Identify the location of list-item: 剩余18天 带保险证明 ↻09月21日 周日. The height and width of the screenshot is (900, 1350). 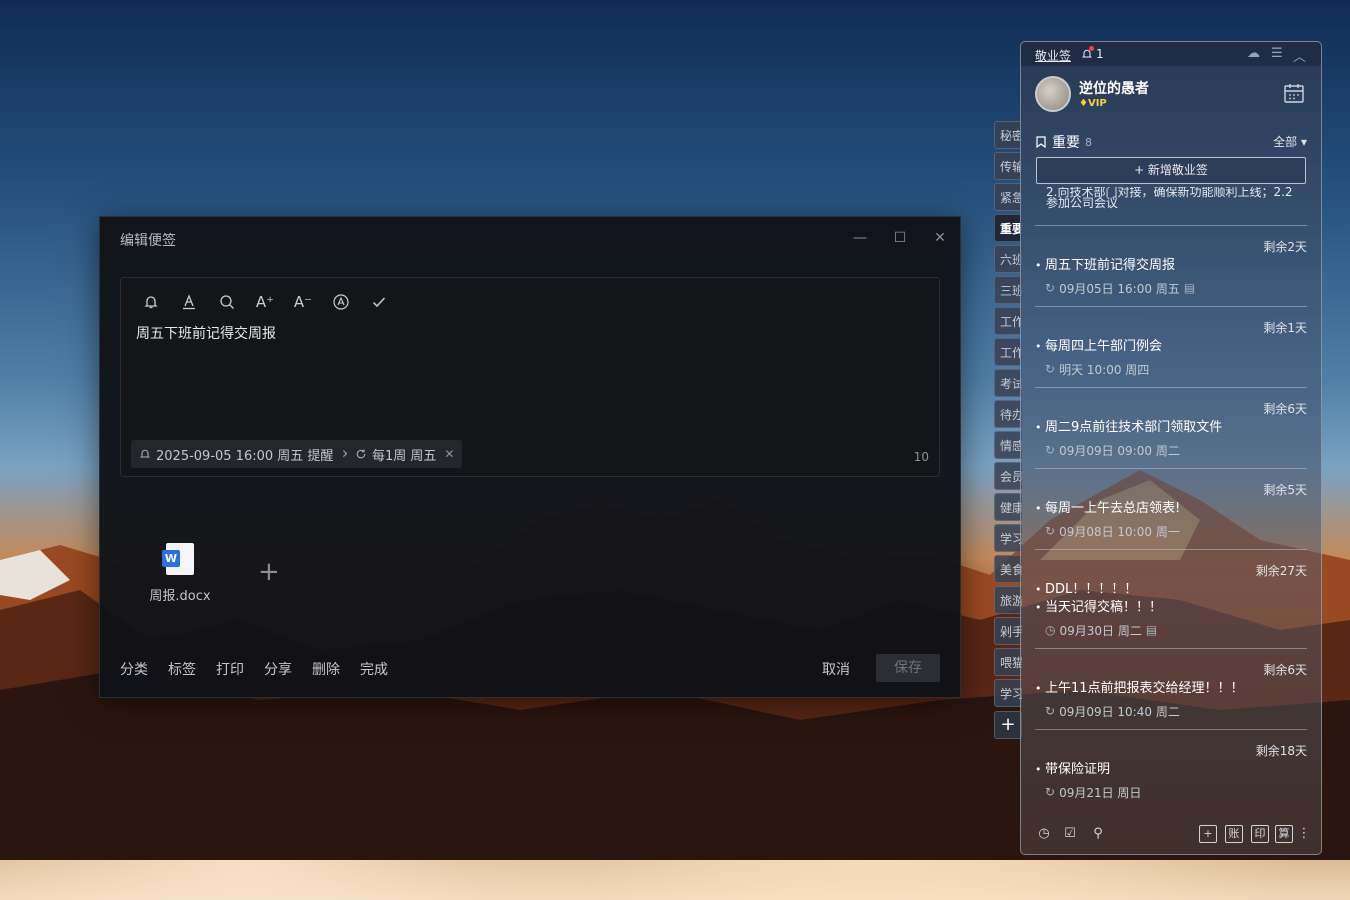
(1171, 764).